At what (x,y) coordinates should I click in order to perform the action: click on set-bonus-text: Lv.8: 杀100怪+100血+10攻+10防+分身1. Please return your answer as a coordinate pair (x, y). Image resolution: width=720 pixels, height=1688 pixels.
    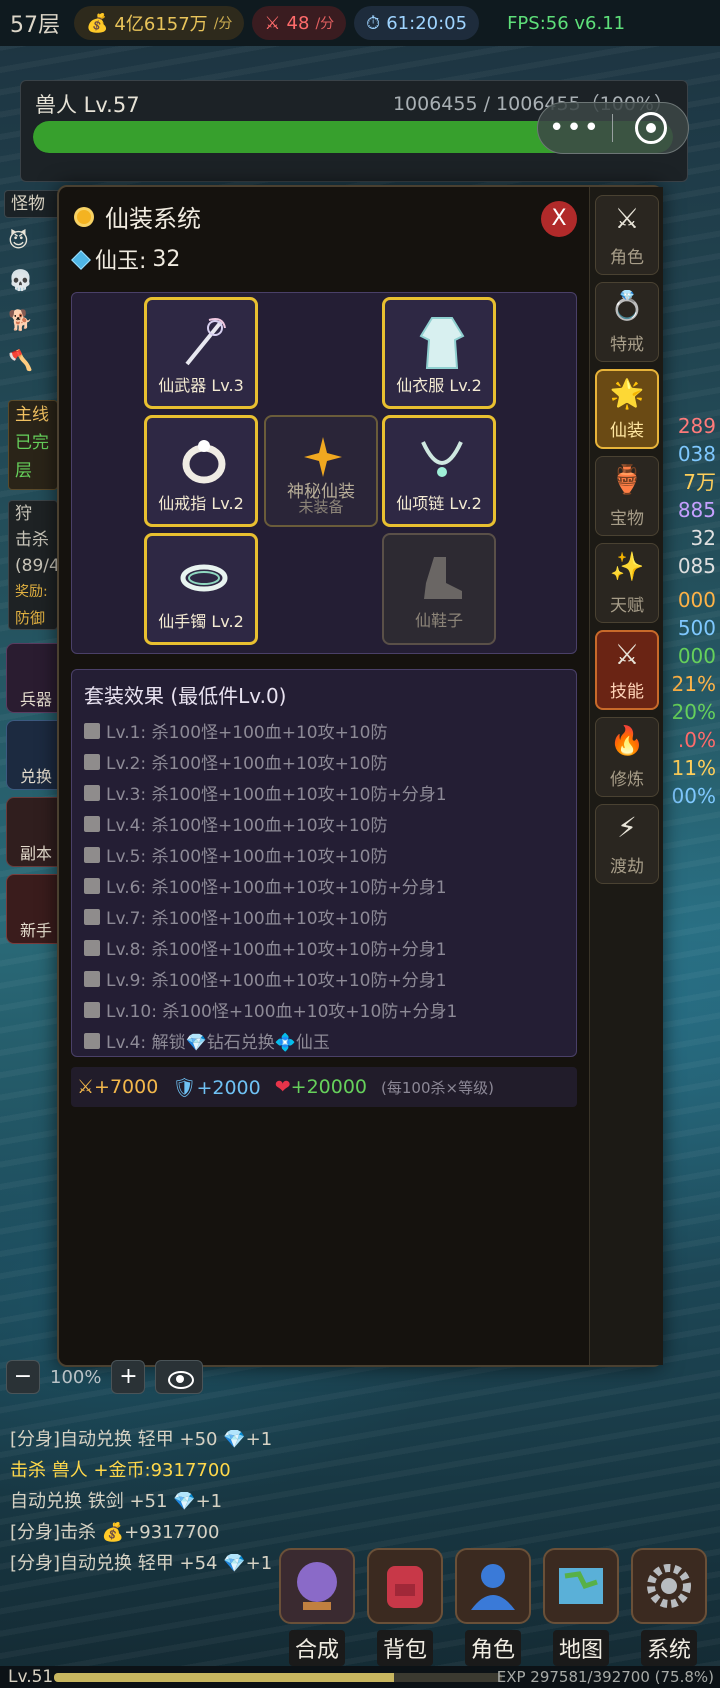
    Looking at the image, I should click on (276, 950).